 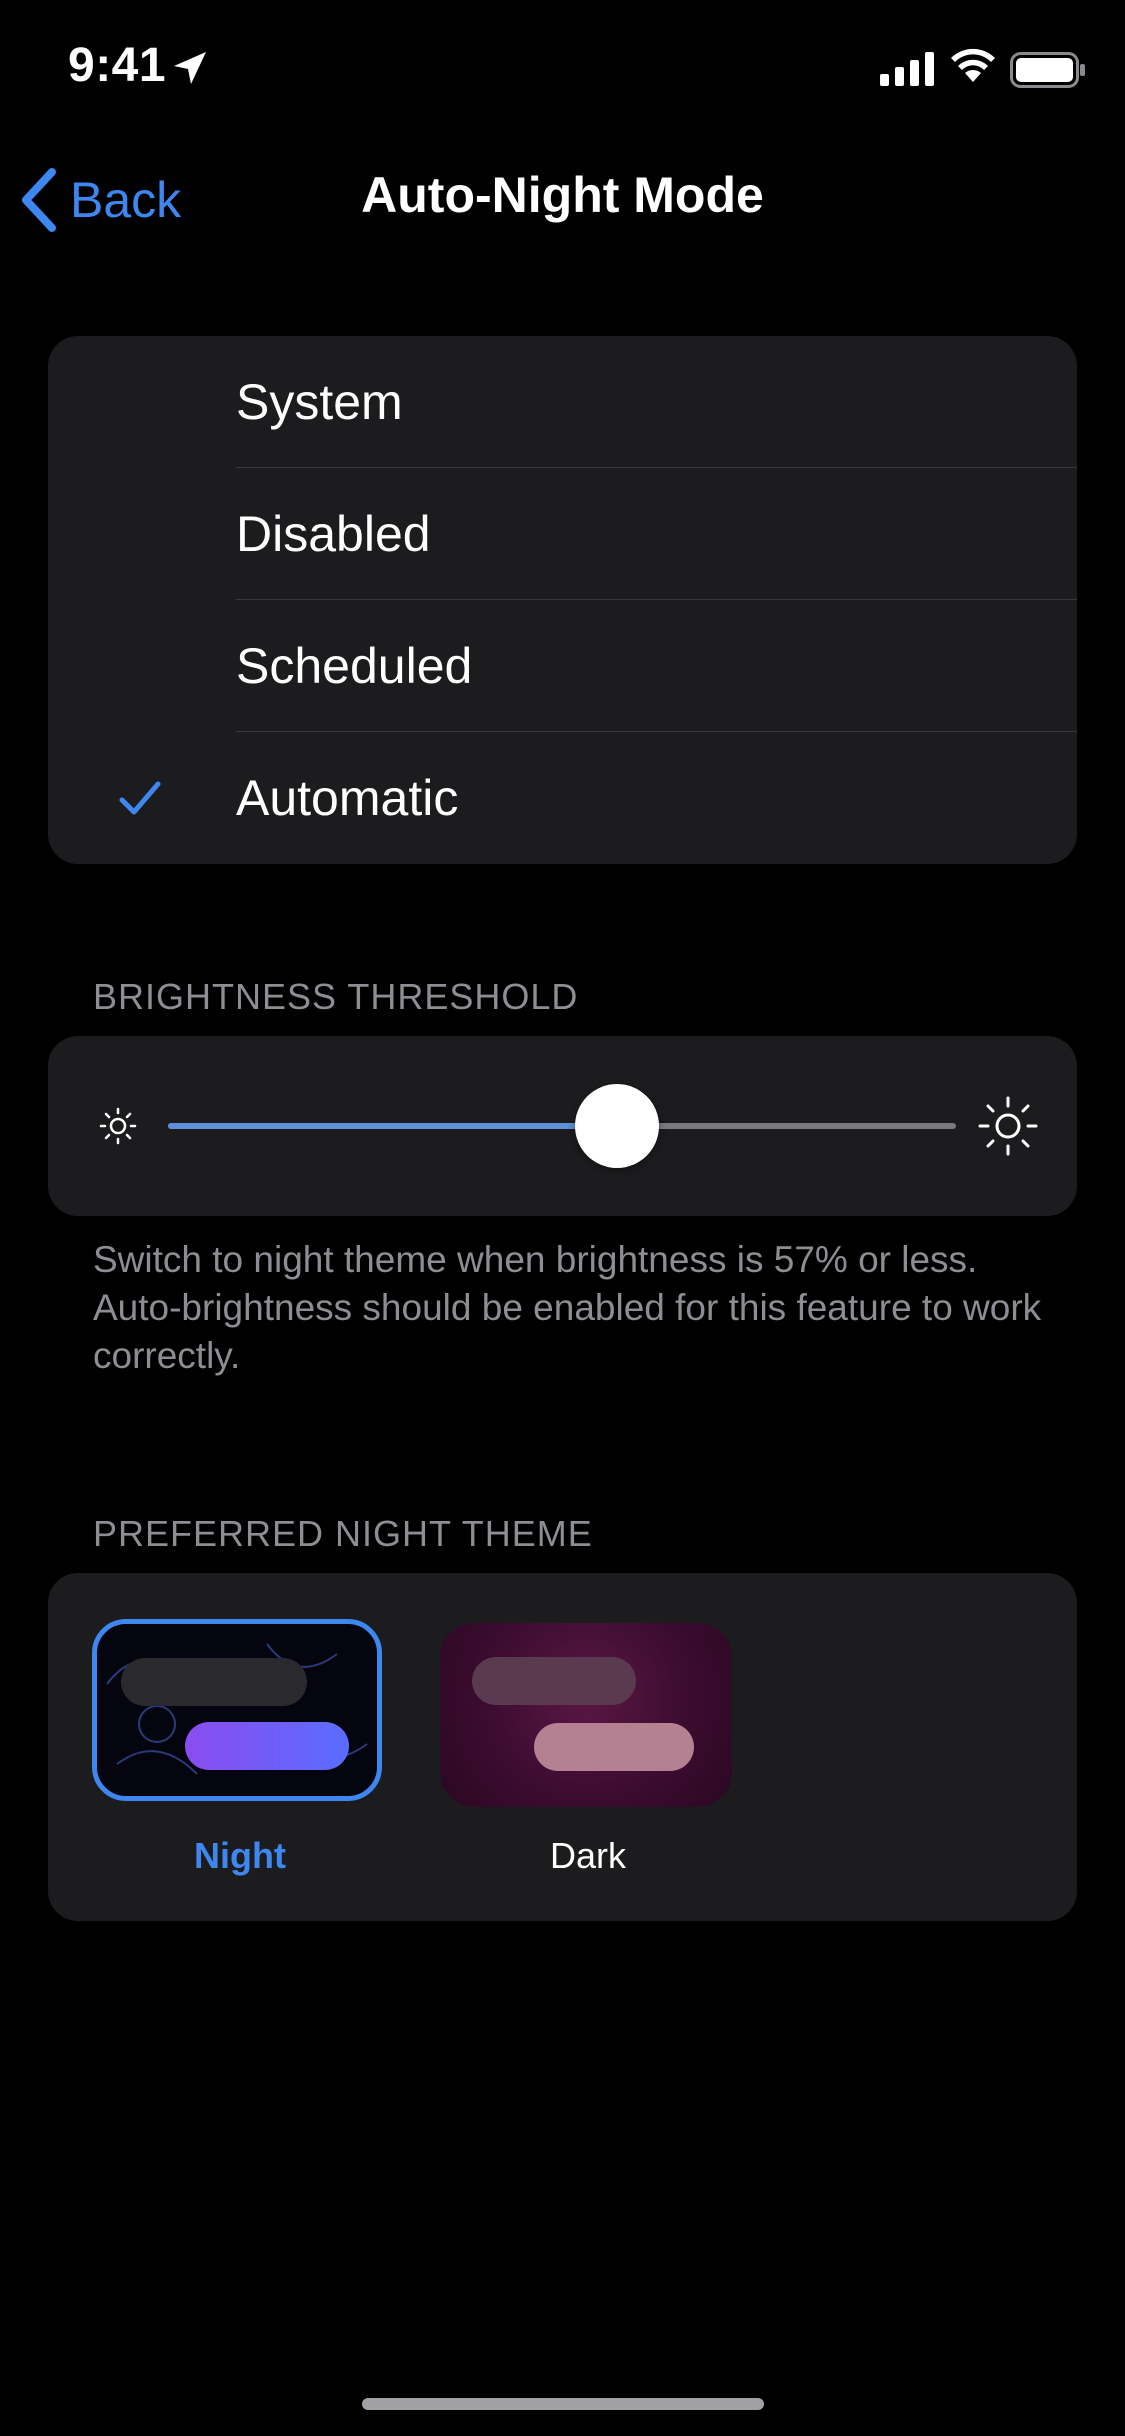 I want to click on battery-icon, so click(x=1047, y=70).